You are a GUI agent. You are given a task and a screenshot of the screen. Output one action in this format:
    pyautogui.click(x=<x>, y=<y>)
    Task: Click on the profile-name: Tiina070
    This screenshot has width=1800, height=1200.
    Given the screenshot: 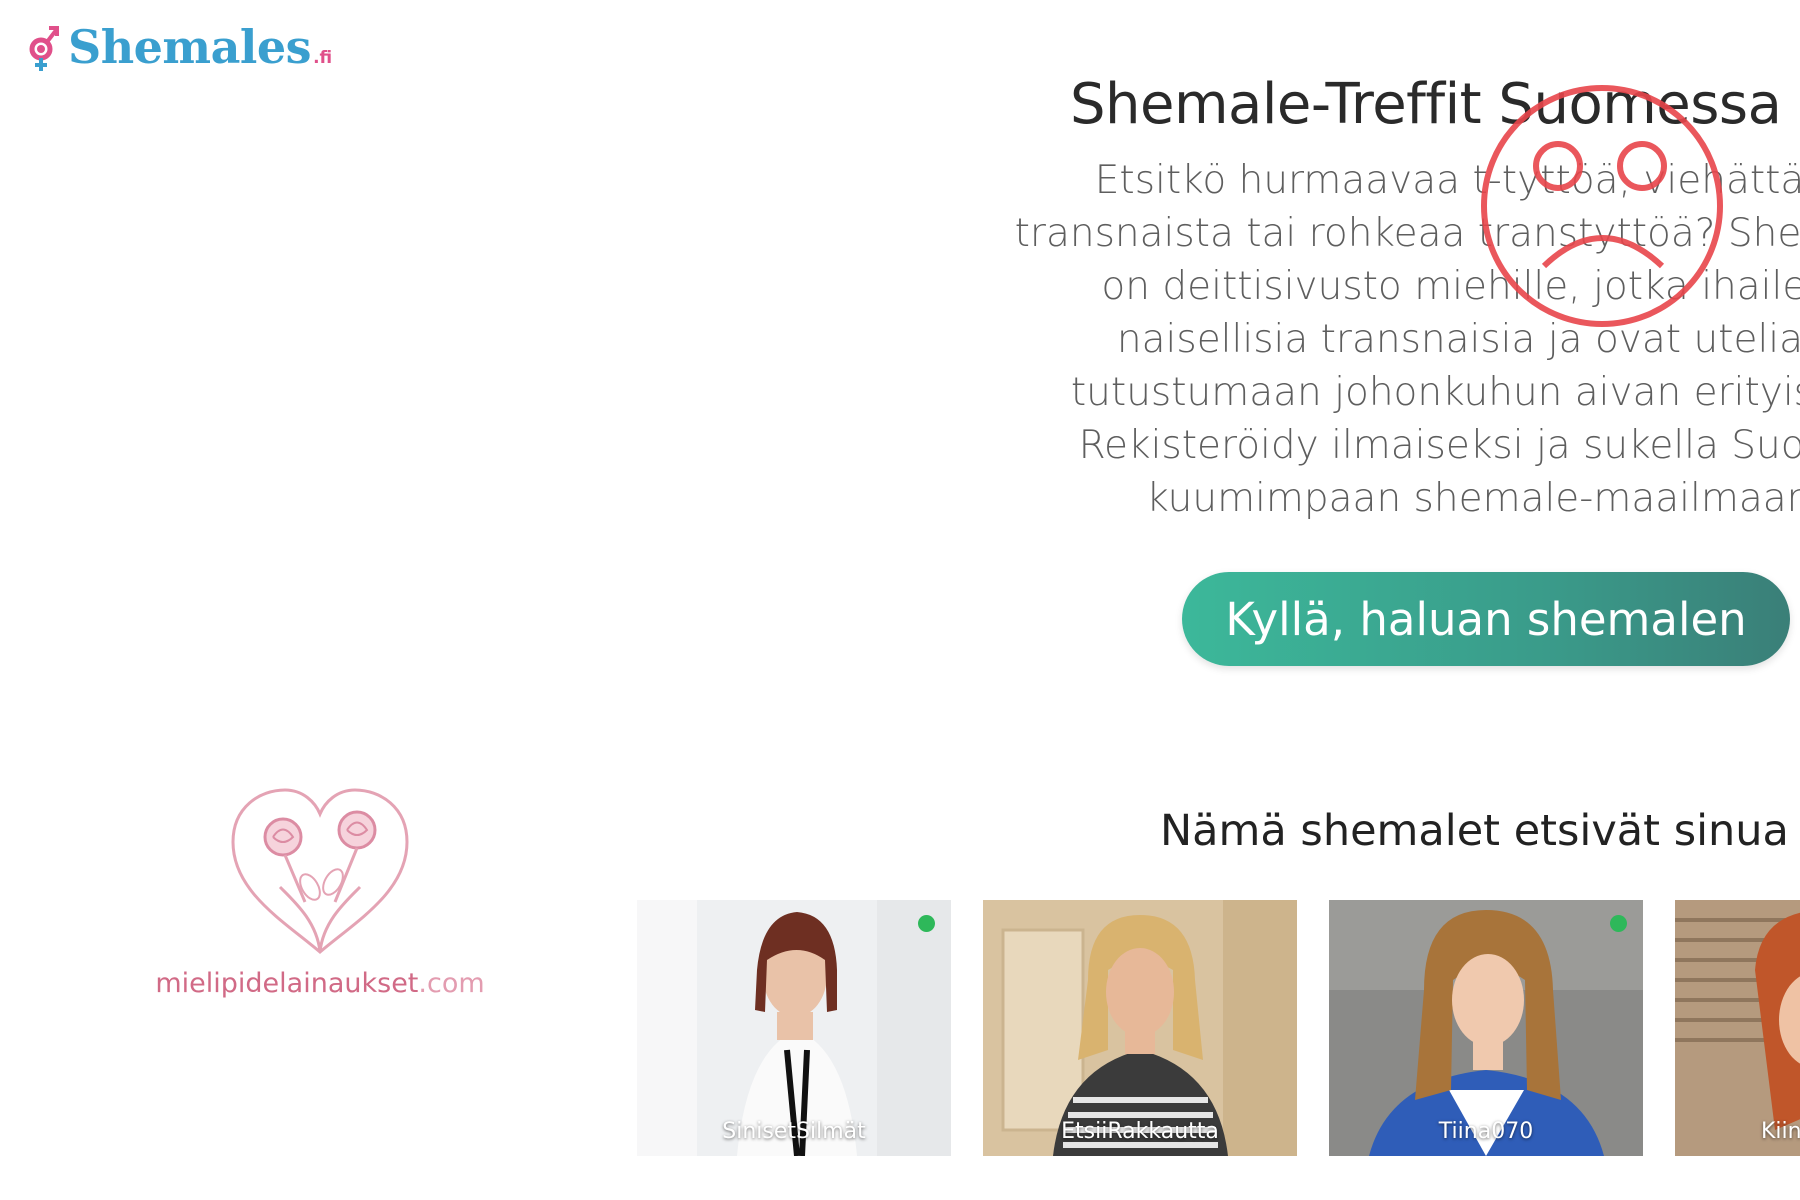 What is the action you would take?
    pyautogui.click(x=1486, y=1131)
    